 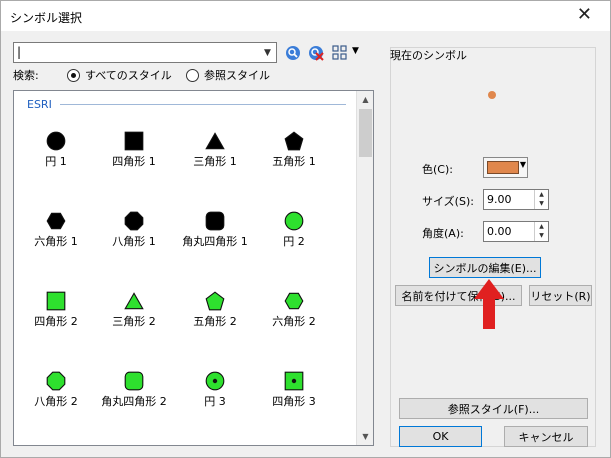 What do you see at coordinates (26, 75) in the screenshot?
I see `search-label: 検索:` at bounding box center [26, 75].